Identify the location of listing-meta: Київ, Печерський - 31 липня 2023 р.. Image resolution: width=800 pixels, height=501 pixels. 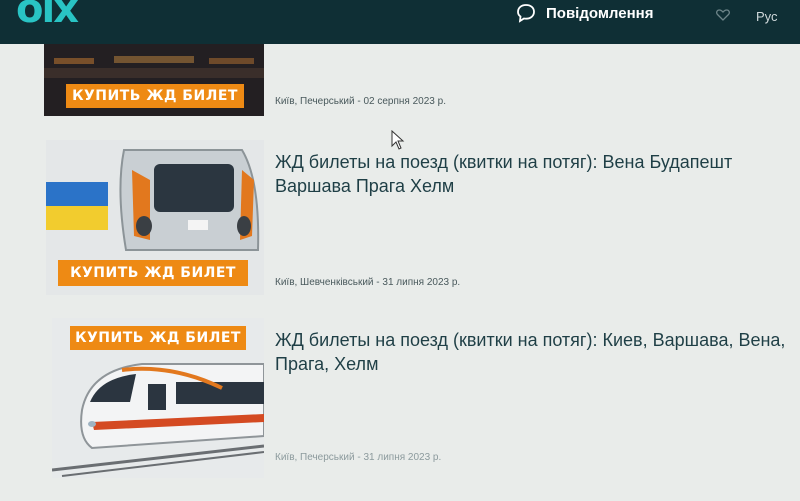
(358, 457).